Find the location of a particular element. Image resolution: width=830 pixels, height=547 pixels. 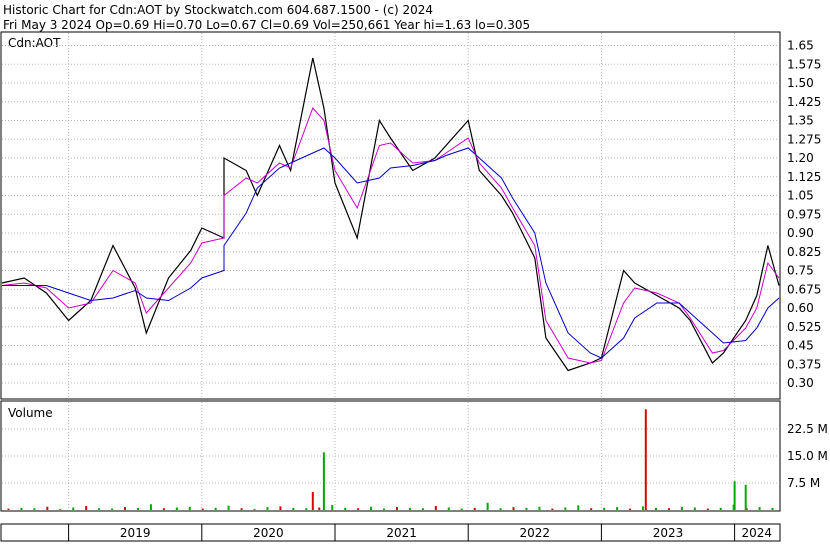

year-label: 2024 is located at coordinates (757, 533).